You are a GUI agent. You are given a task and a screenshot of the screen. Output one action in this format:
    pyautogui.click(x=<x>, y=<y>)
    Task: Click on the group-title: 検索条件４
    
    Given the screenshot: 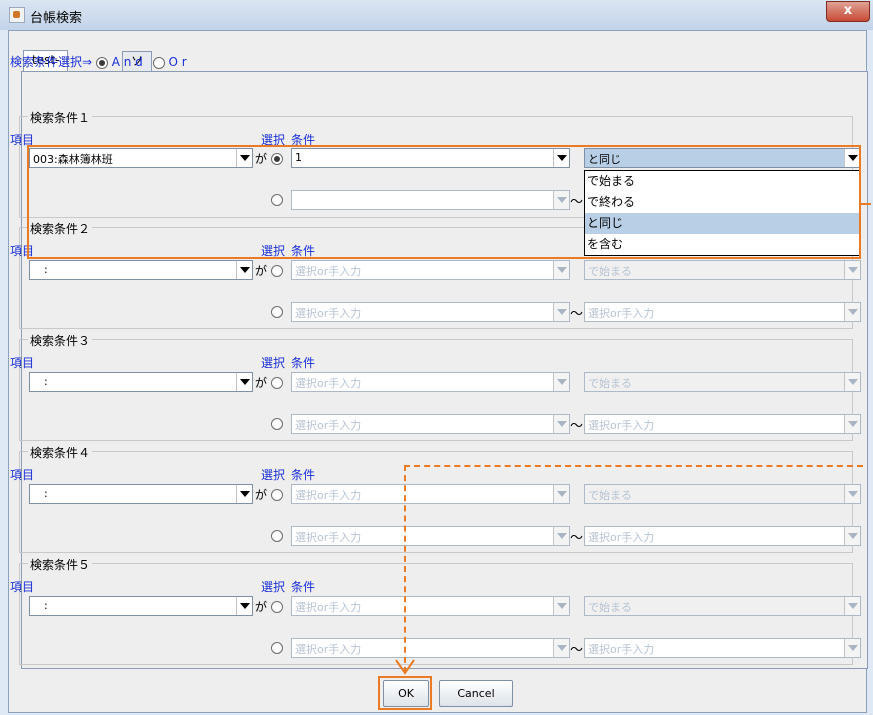 What is the action you would take?
    pyautogui.click(x=60, y=452)
    